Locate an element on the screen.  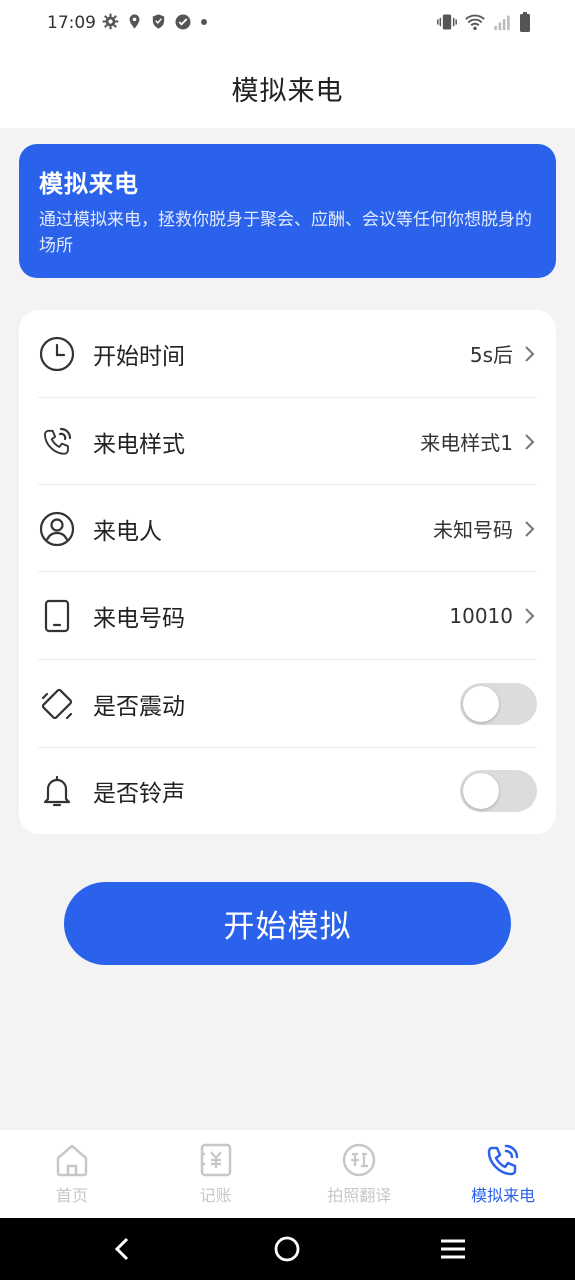
call-style-label: 来电样式 is located at coordinates (139, 444).